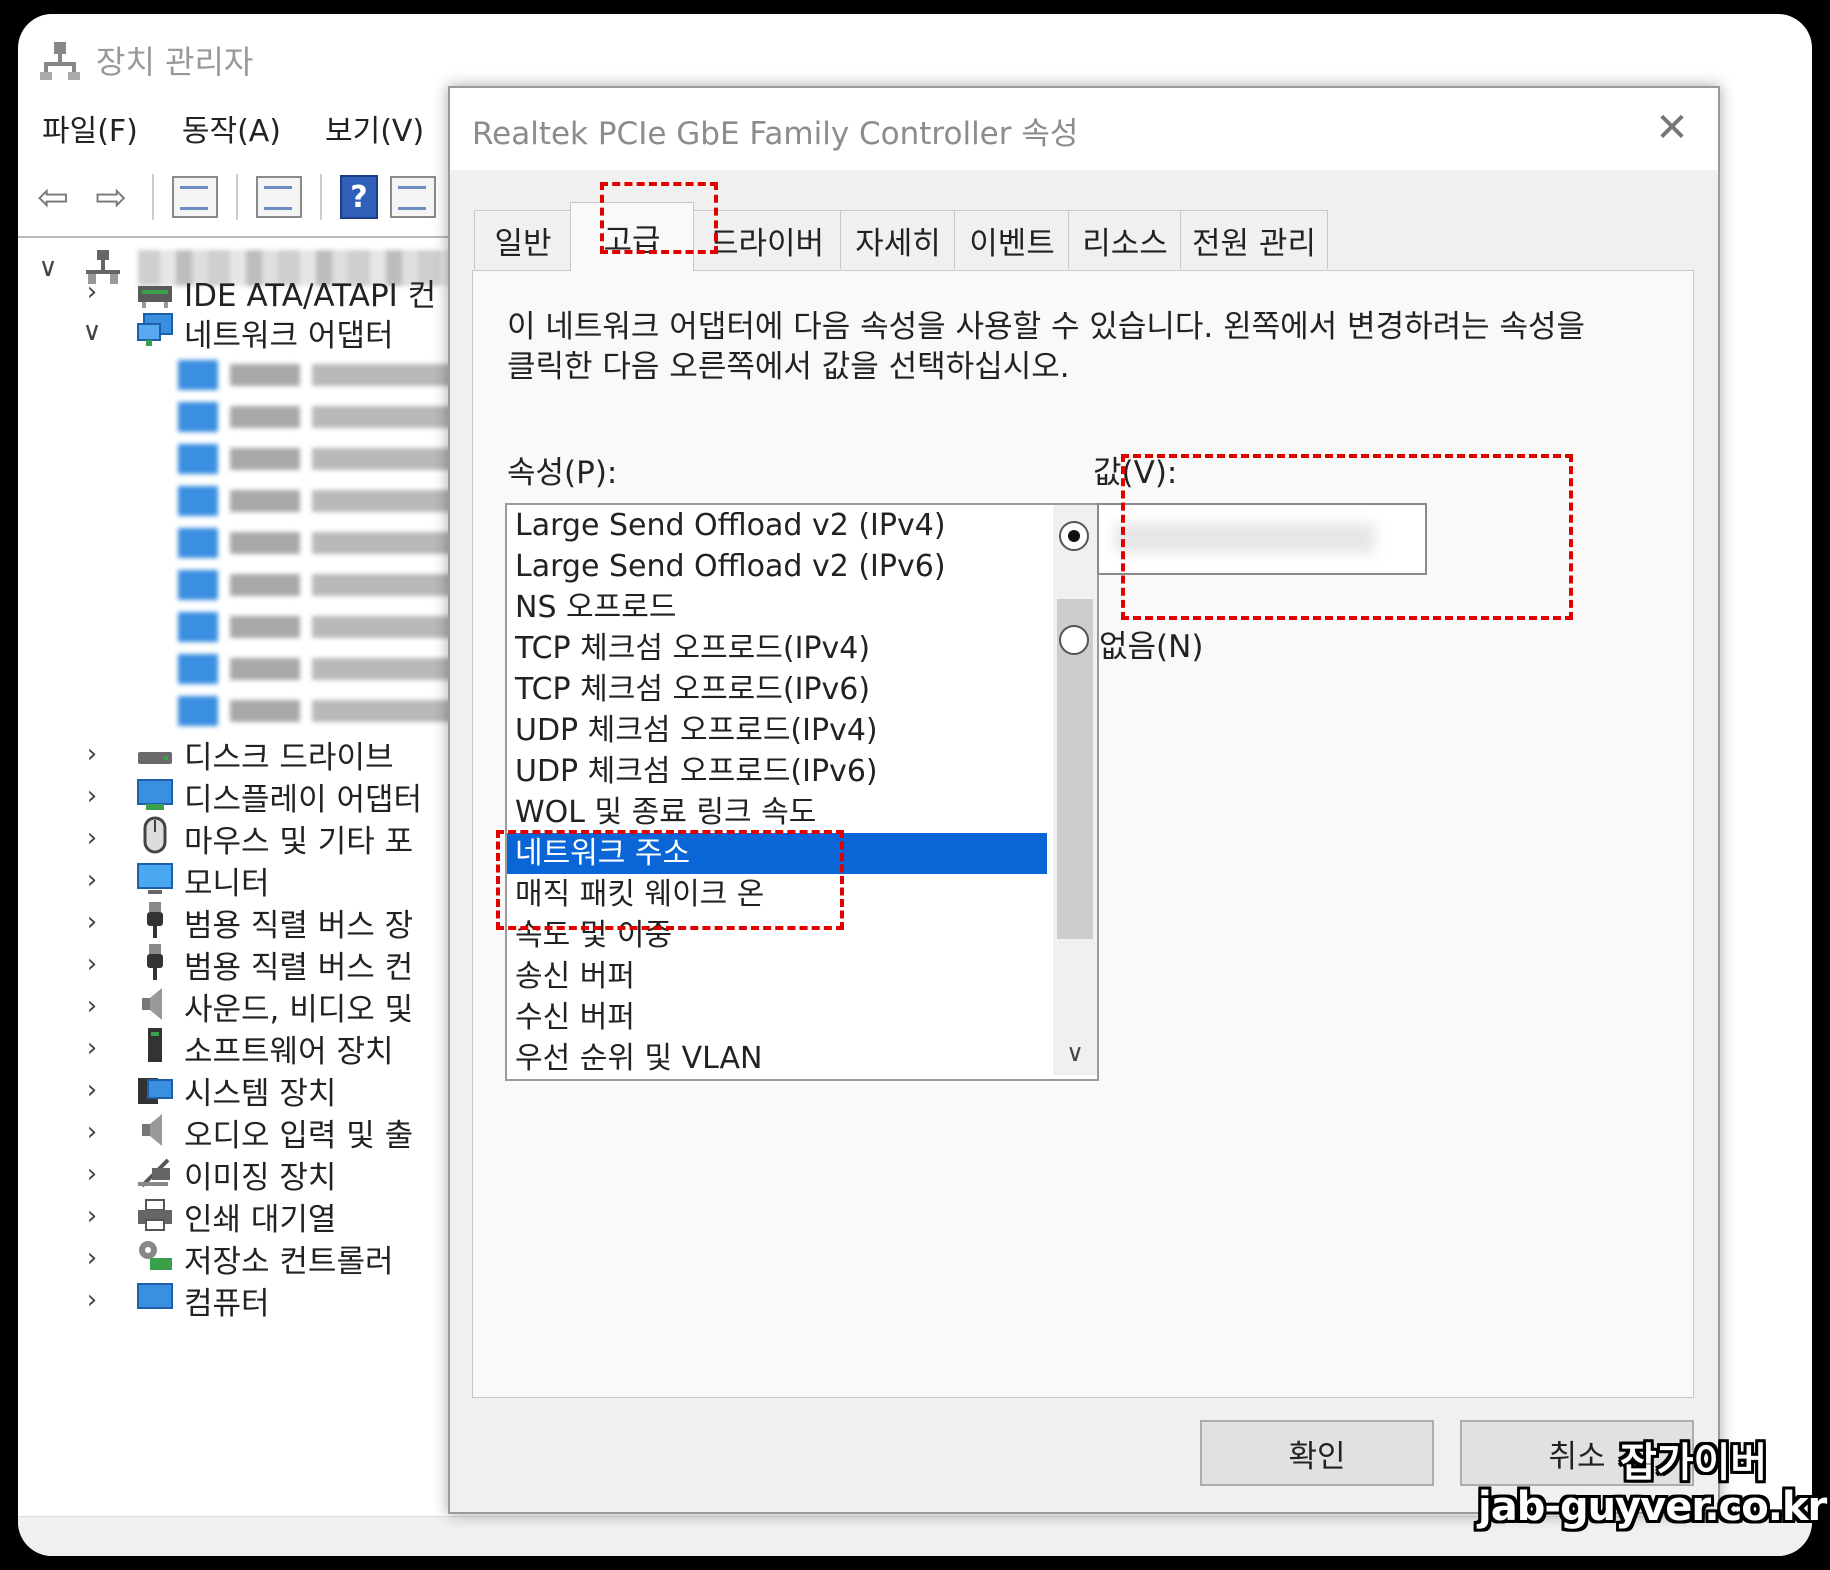  What do you see at coordinates (238, 237) in the screenshot?
I see `toolbar-divider` at bounding box center [238, 237].